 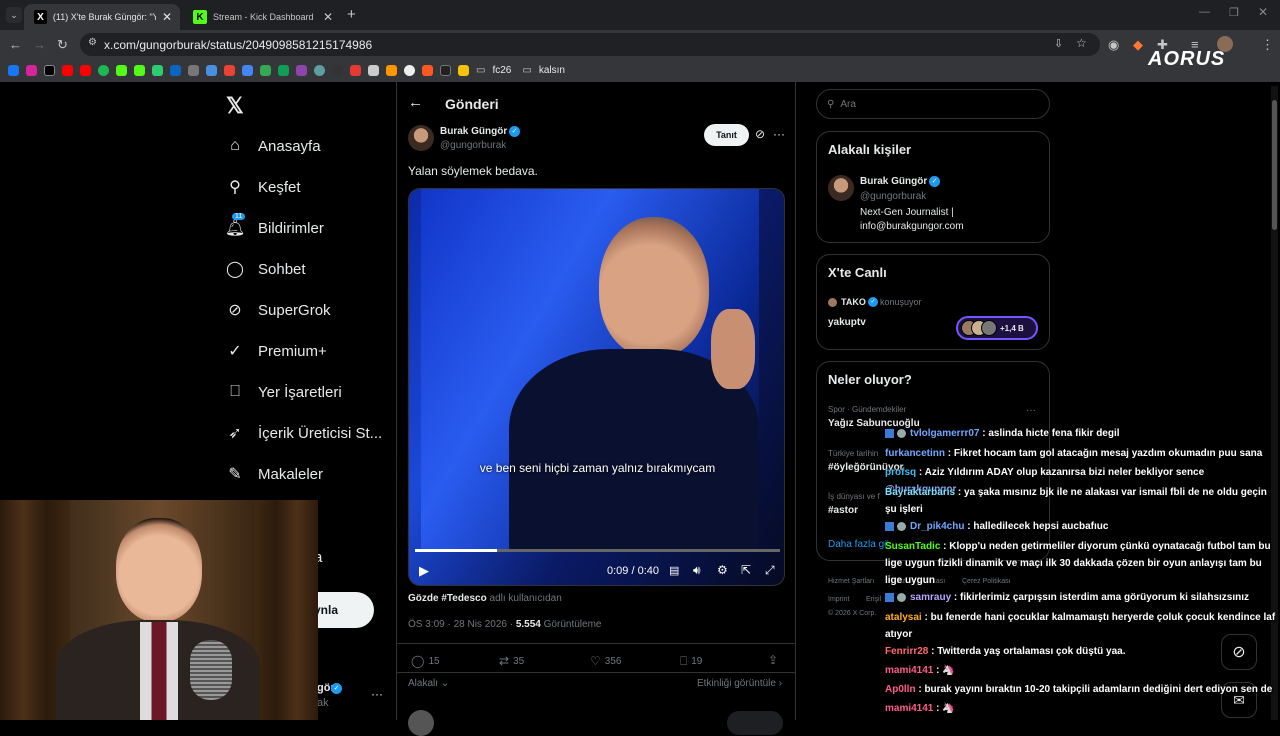 What do you see at coordinates (265, 70) in the screenshot?
I see `bookmark-drive-icon` at bounding box center [265, 70].